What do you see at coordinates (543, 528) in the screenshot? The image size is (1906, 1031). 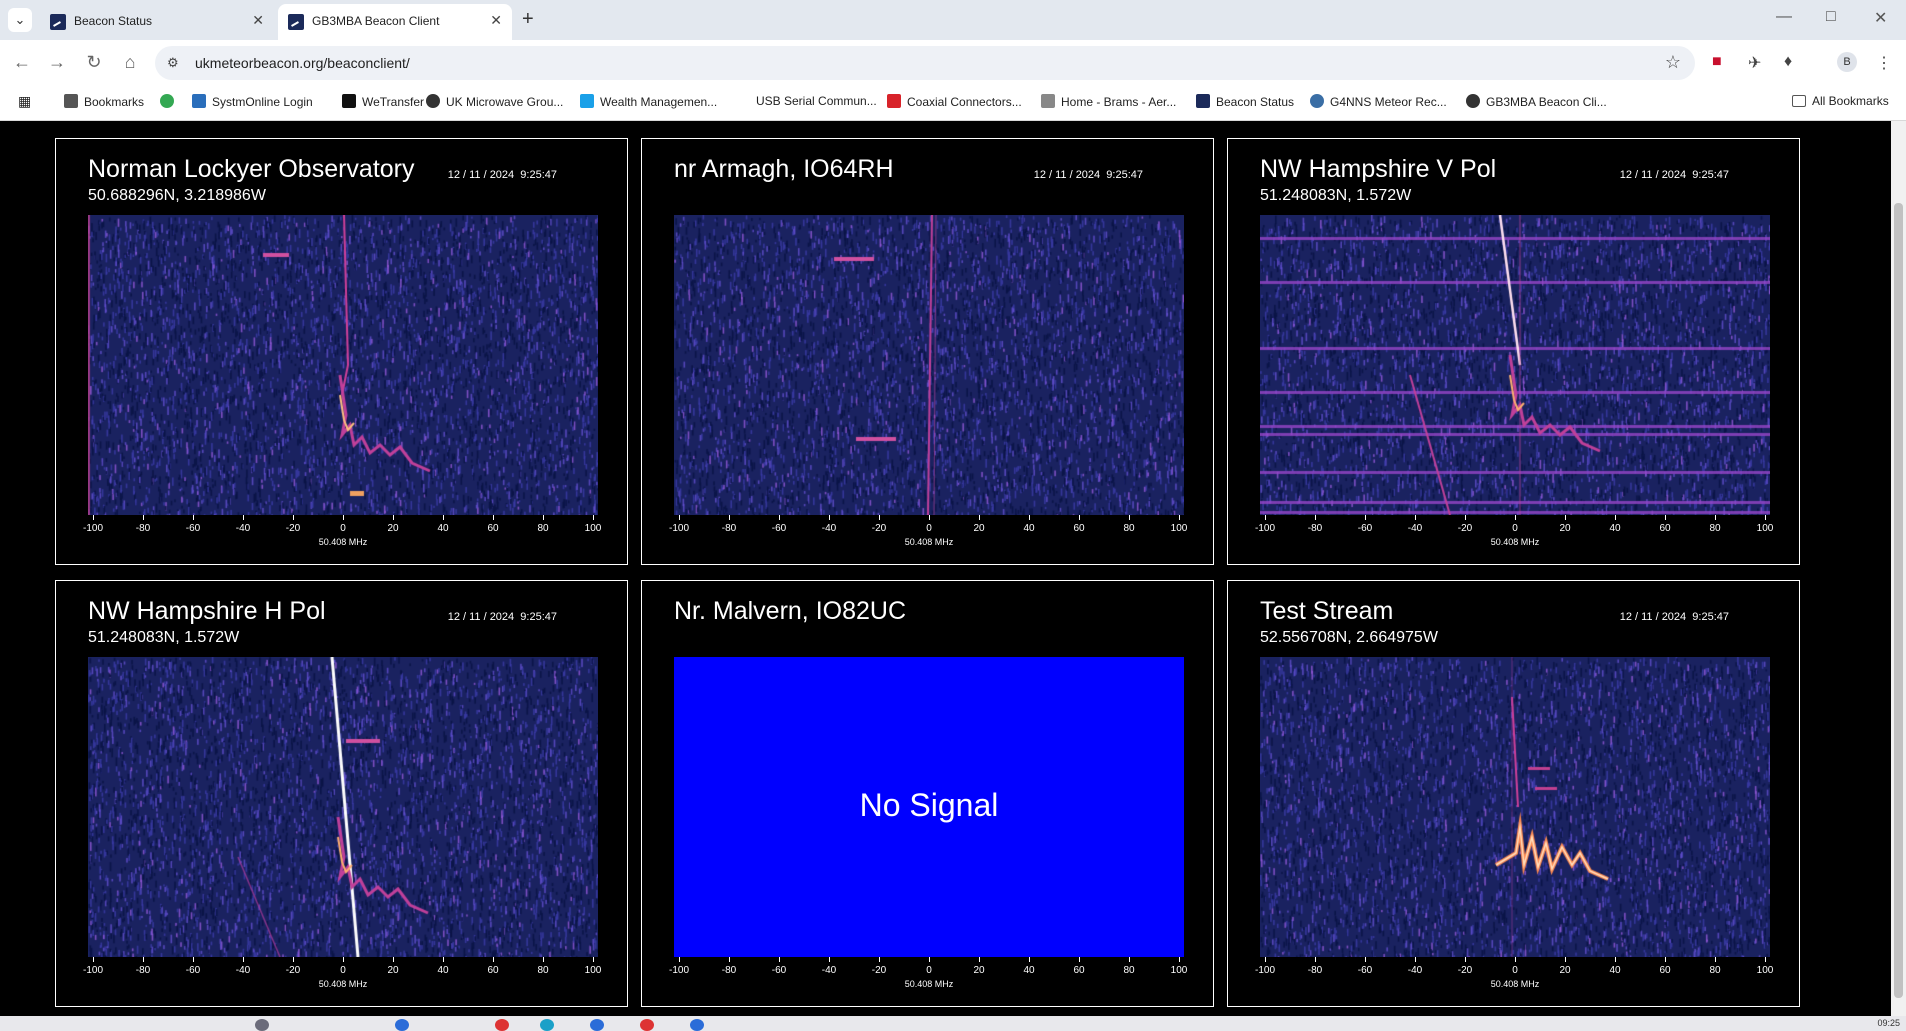 I see `axis-tick-label: 80` at bounding box center [543, 528].